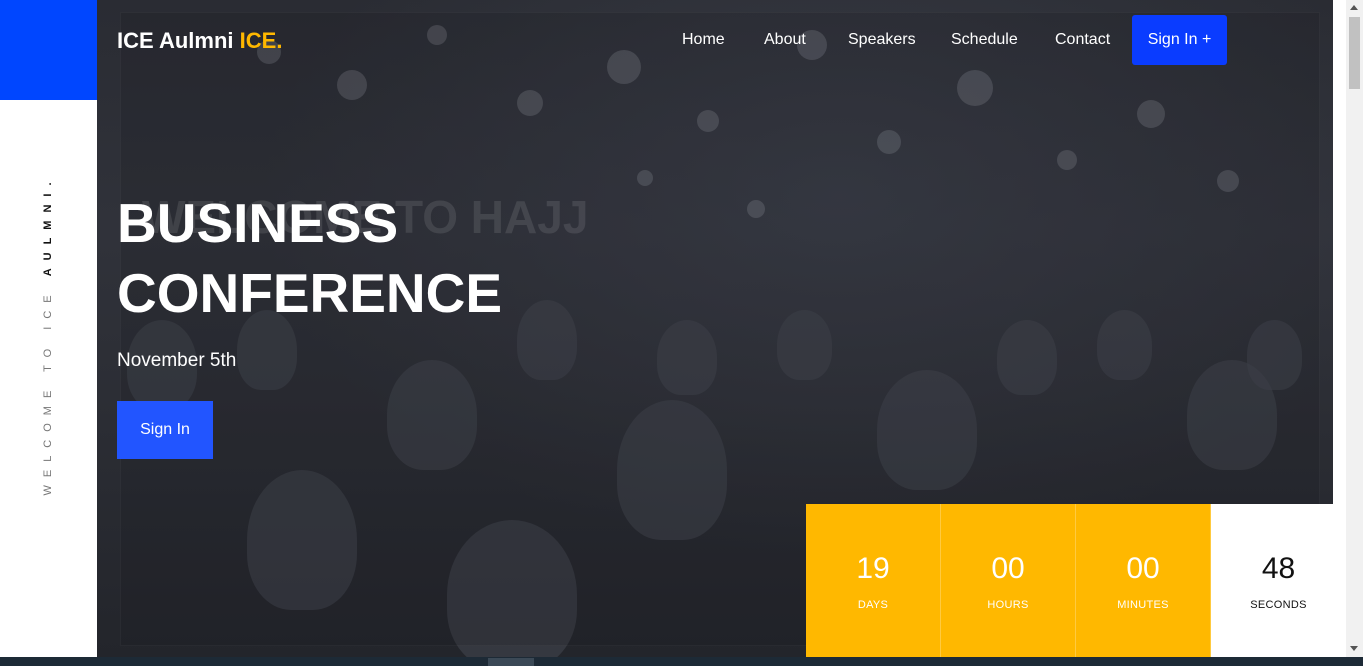 This screenshot has width=1363, height=666. I want to click on countdown-minutes-value: 00, so click(1143, 568).